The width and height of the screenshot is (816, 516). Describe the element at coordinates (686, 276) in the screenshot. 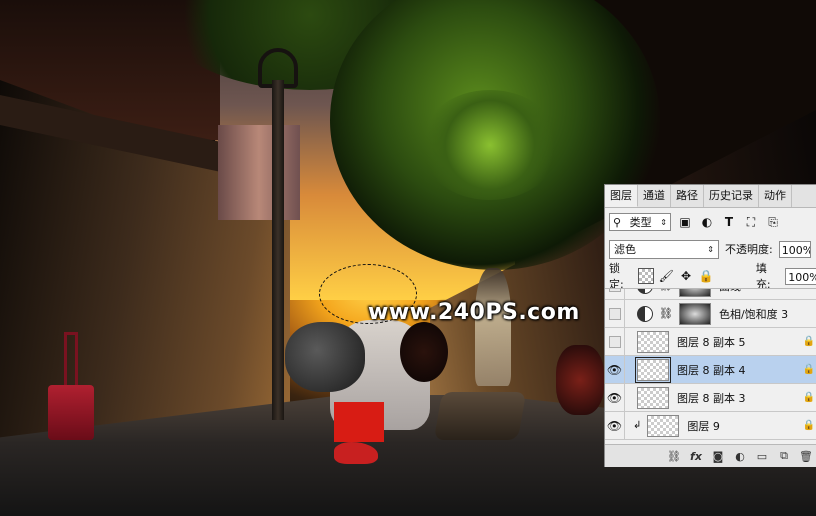

I see `move-icon: ✥` at that location.